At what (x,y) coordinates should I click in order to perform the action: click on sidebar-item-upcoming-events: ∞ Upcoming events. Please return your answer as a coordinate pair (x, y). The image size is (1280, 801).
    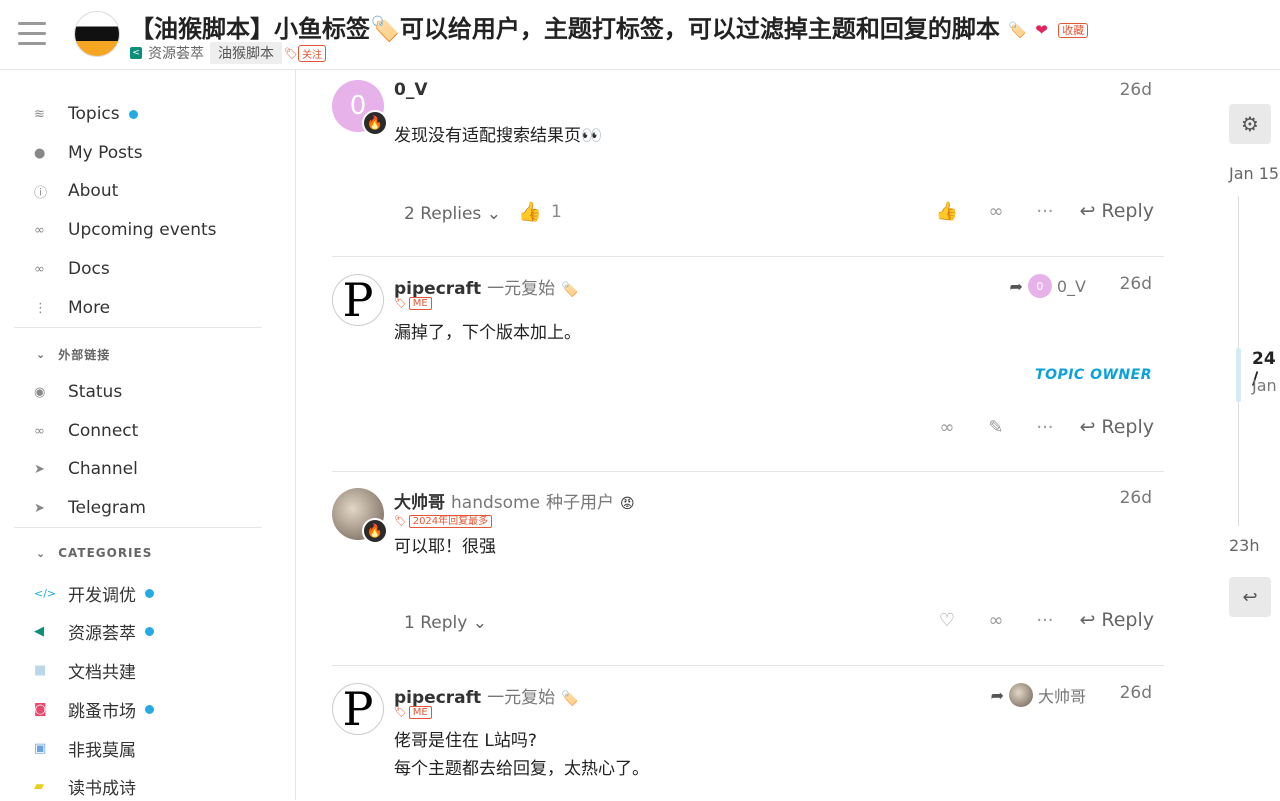
    Looking at the image, I should click on (123, 230).